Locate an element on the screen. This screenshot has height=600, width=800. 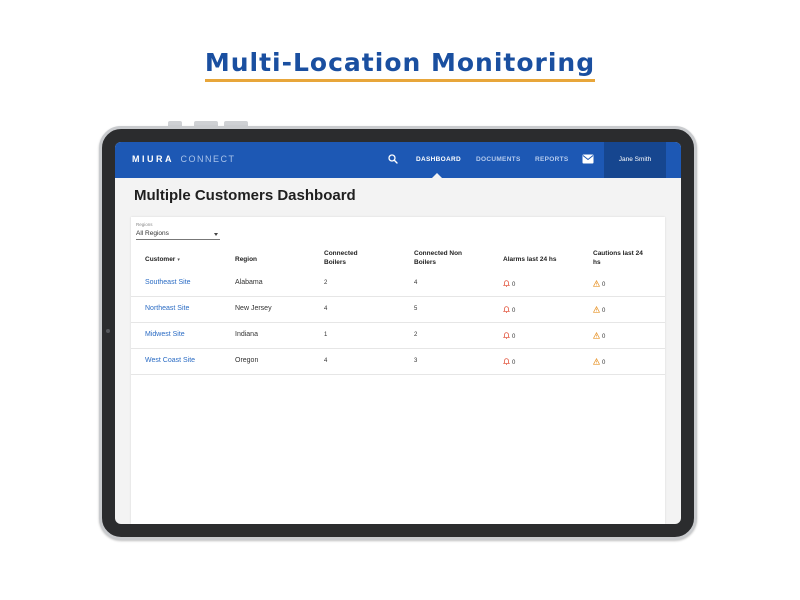
table-row: West Coast Site Oregon 4 3 0 0 is located at coordinates (398, 362).